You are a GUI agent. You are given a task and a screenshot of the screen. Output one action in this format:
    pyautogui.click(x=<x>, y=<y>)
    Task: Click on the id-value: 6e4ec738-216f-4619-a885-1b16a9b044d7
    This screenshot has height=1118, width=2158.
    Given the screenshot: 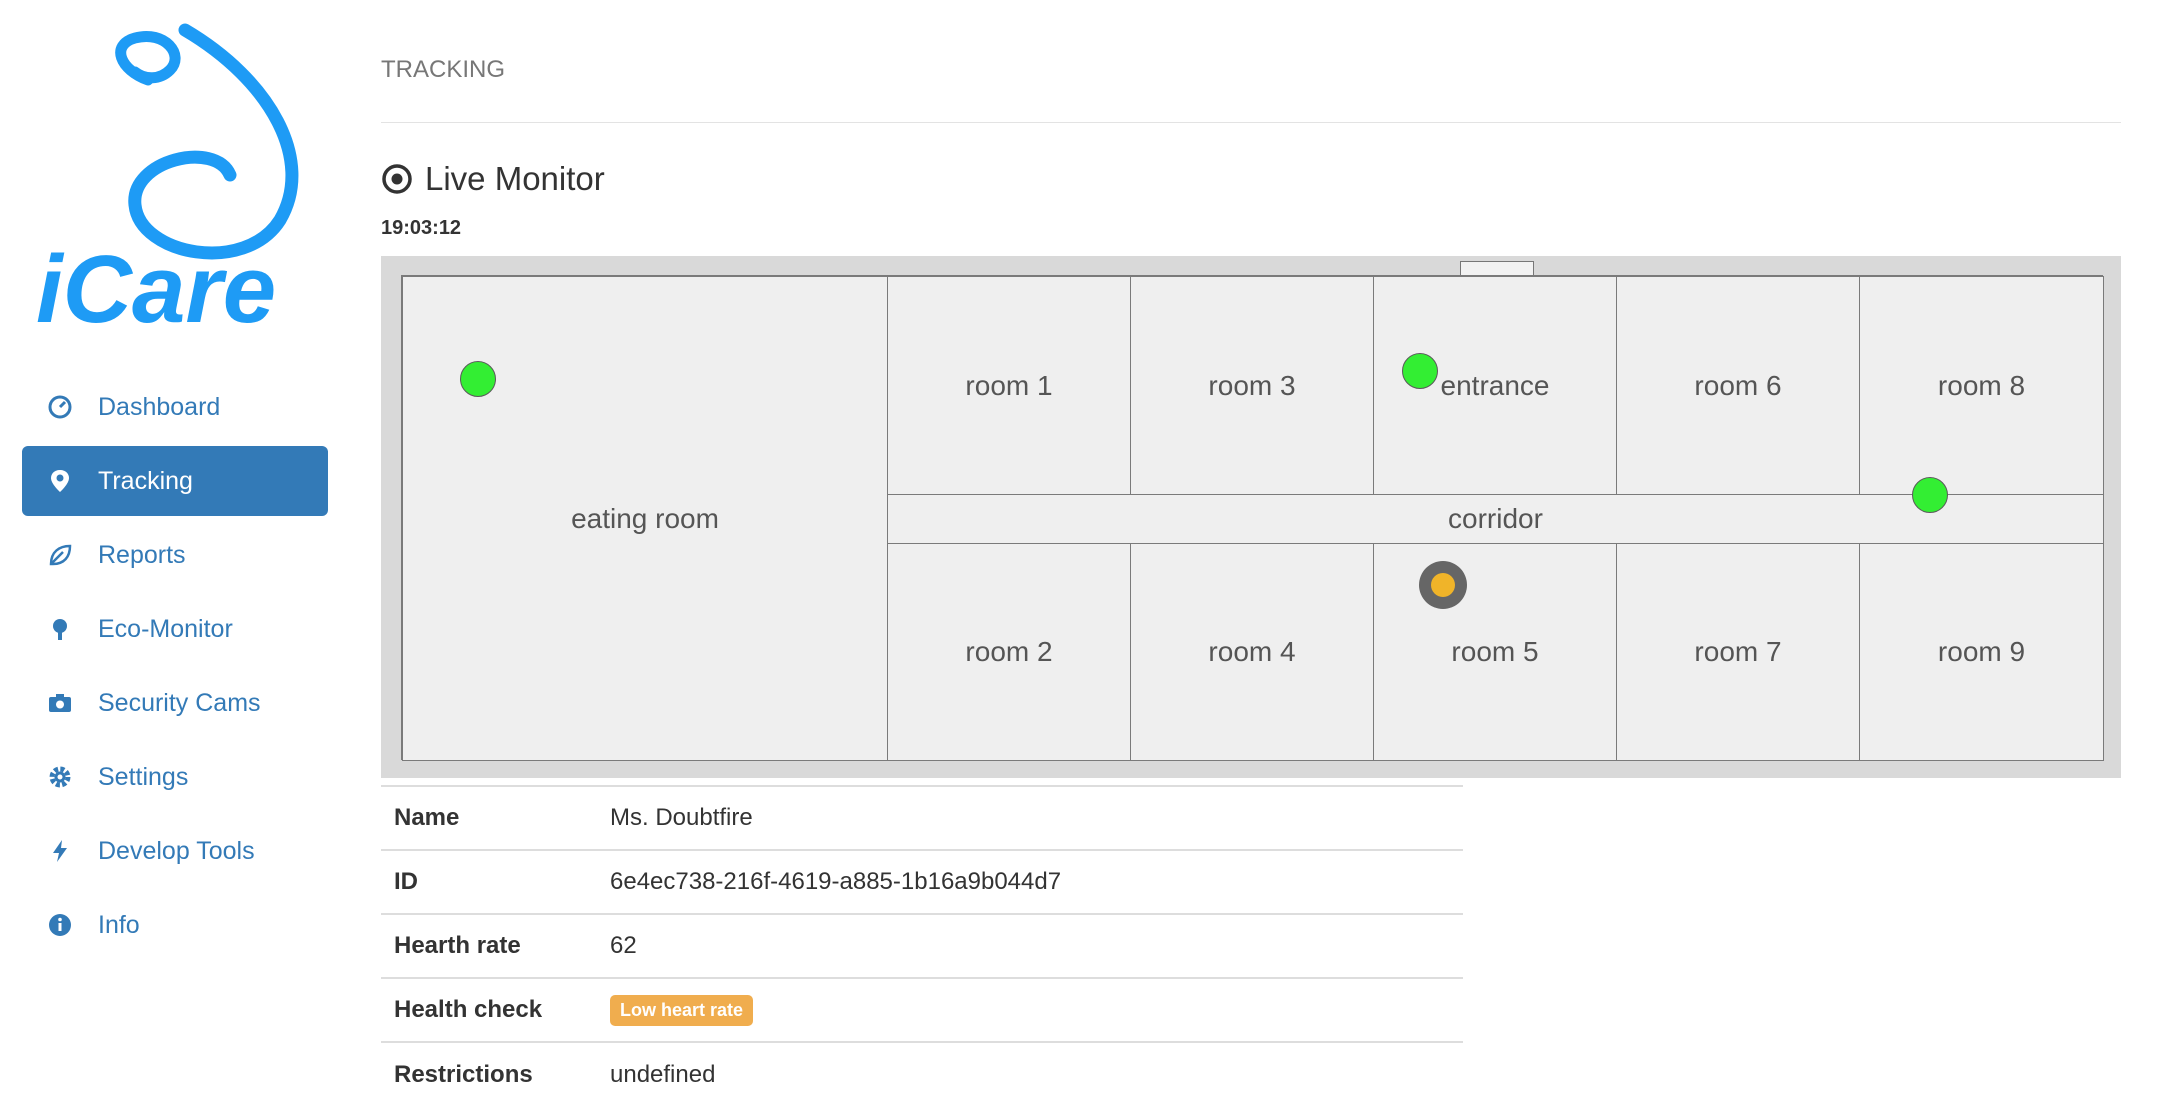 What is the action you would take?
    pyautogui.click(x=836, y=881)
    